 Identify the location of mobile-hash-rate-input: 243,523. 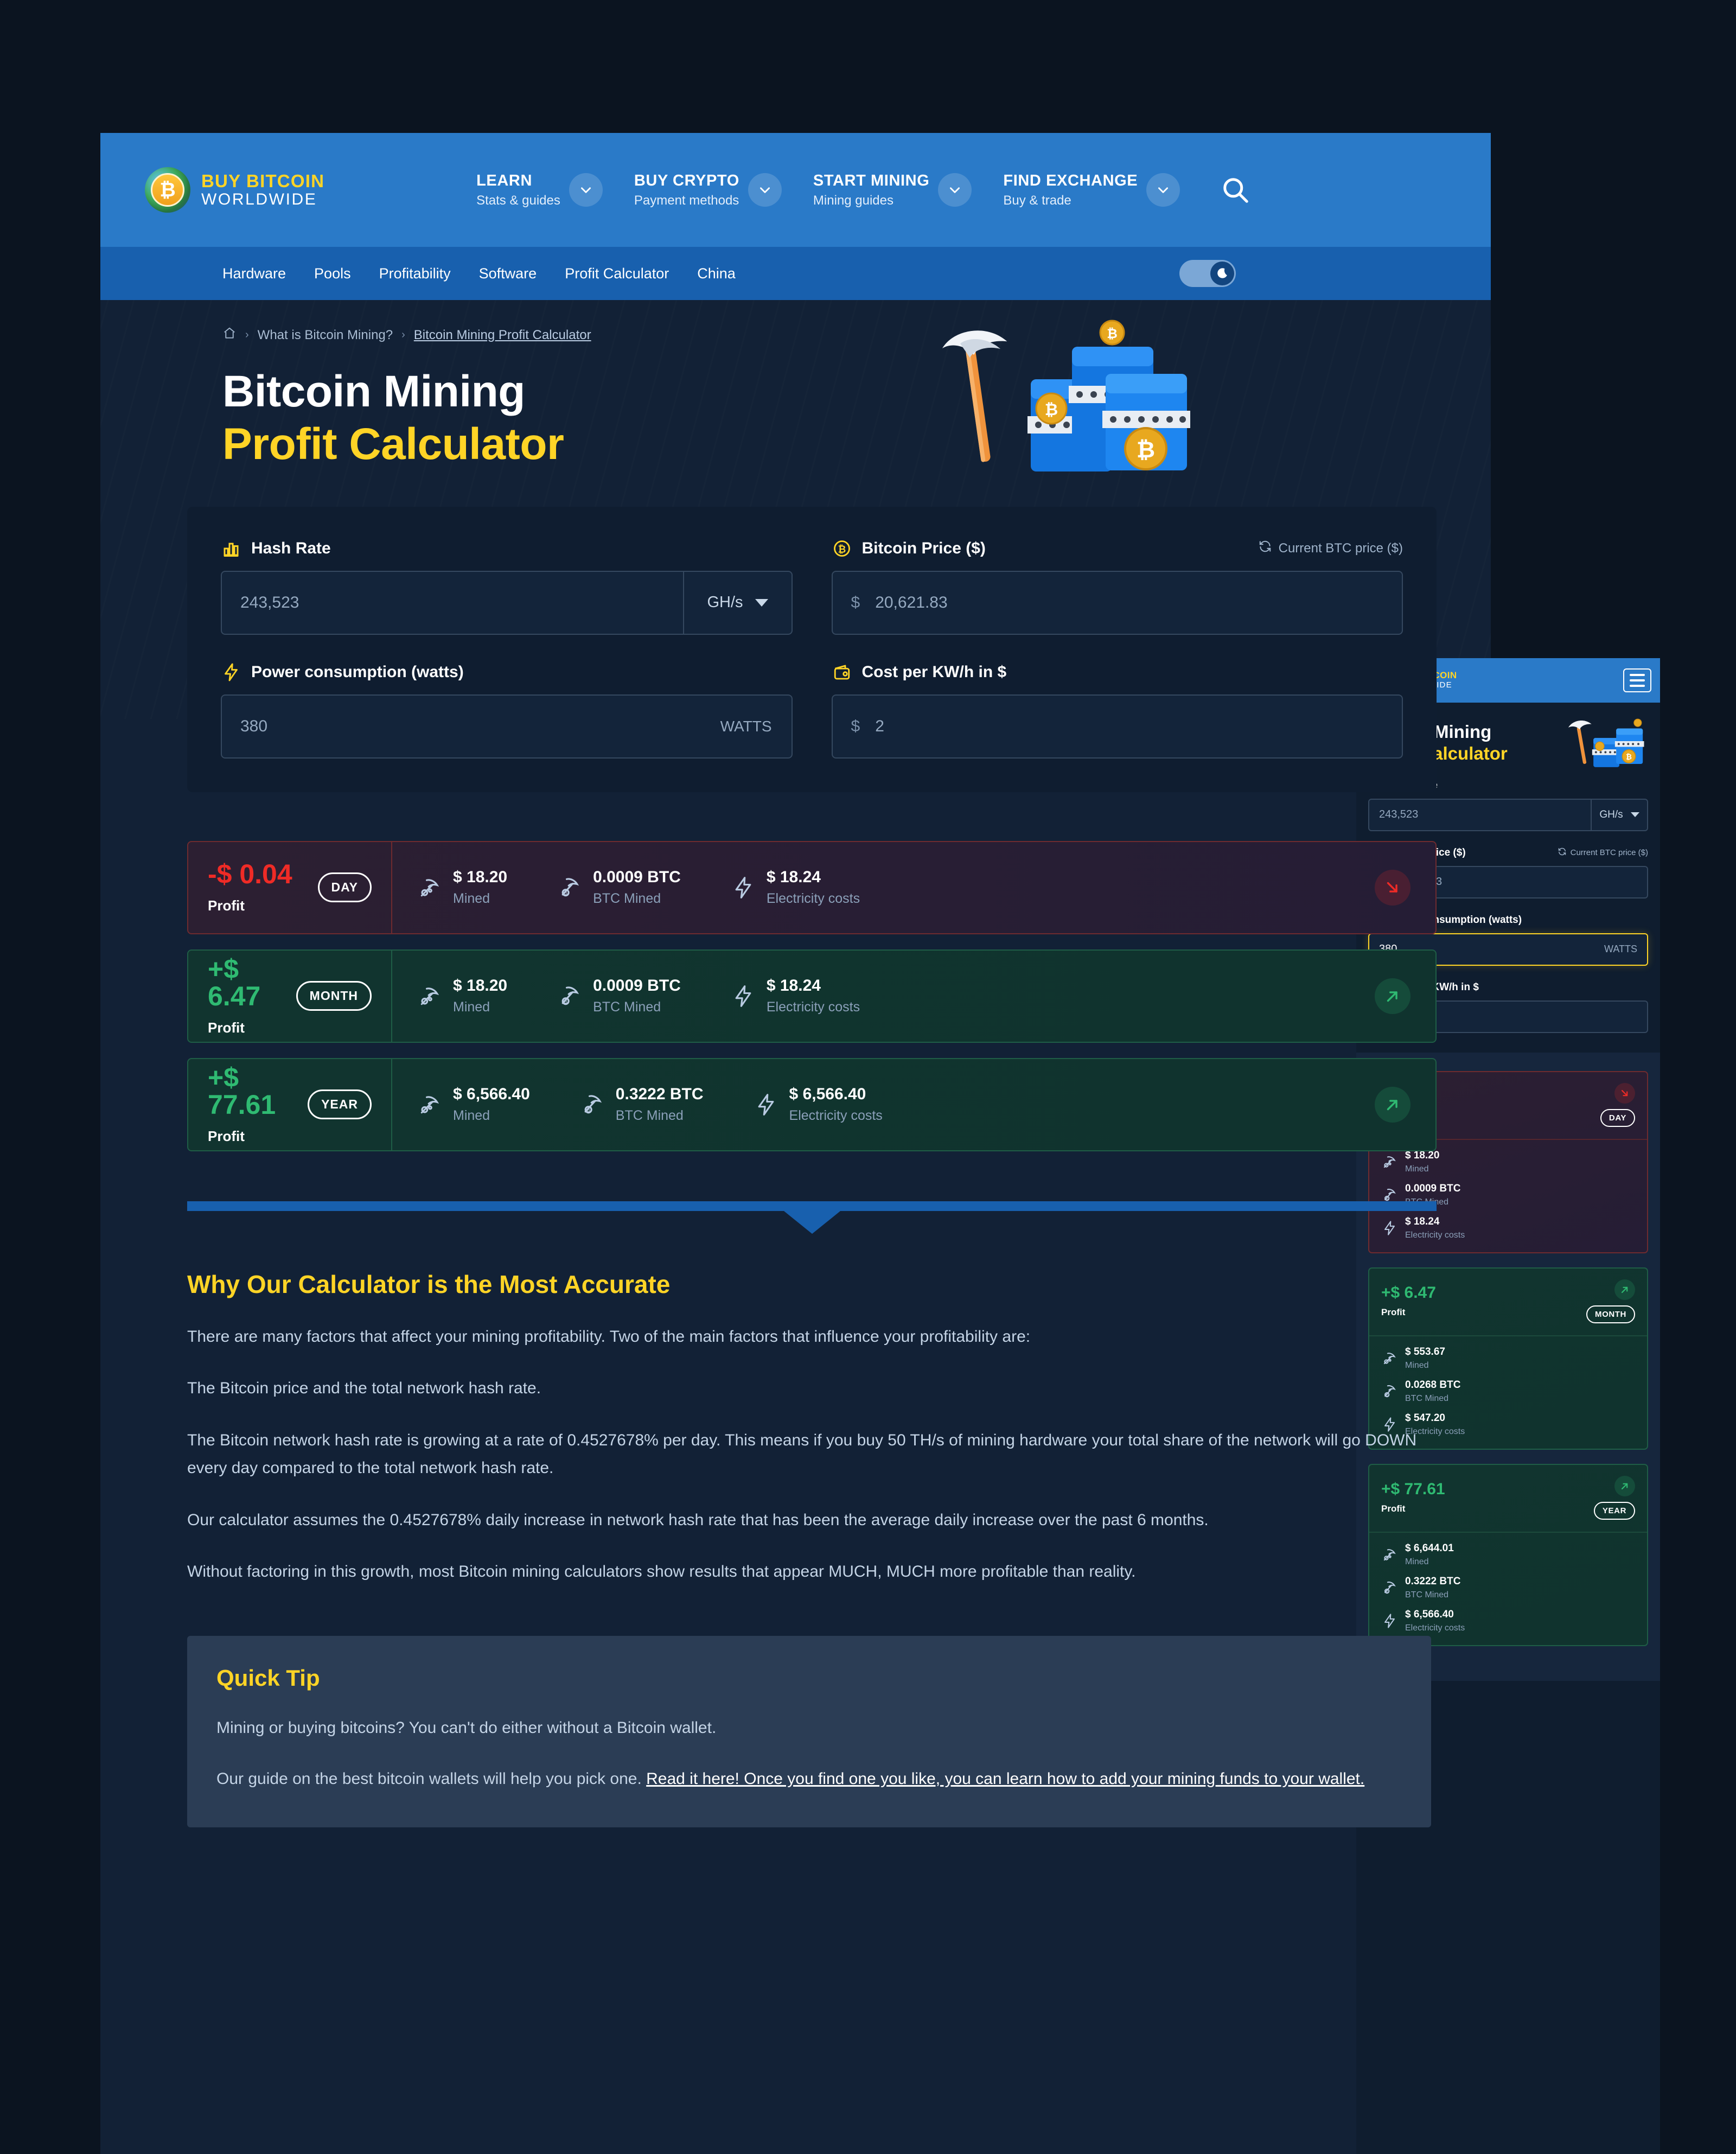
(1393, 814).